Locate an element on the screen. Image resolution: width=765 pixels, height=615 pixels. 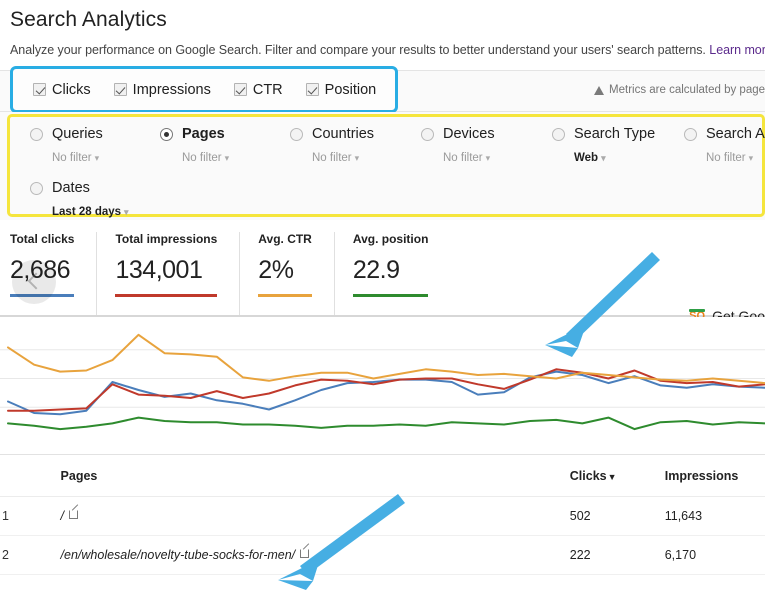
dimension-search-type: Search Type Web ▾ is located at coordinates (598, 145).